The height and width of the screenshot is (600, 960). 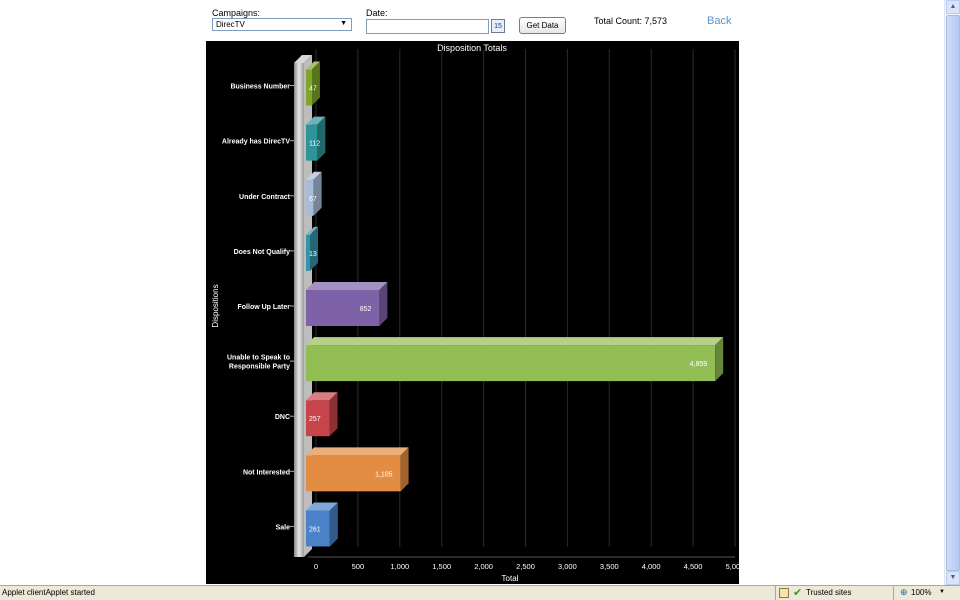 What do you see at coordinates (299, 310) in the screenshot?
I see `y-axis-pole` at bounding box center [299, 310].